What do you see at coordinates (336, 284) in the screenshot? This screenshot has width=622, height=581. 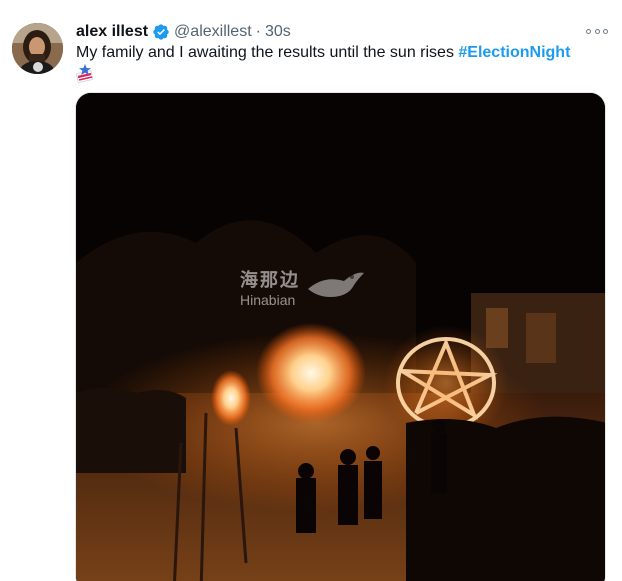 I see `watermark-bird-icon` at bounding box center [336, 284].